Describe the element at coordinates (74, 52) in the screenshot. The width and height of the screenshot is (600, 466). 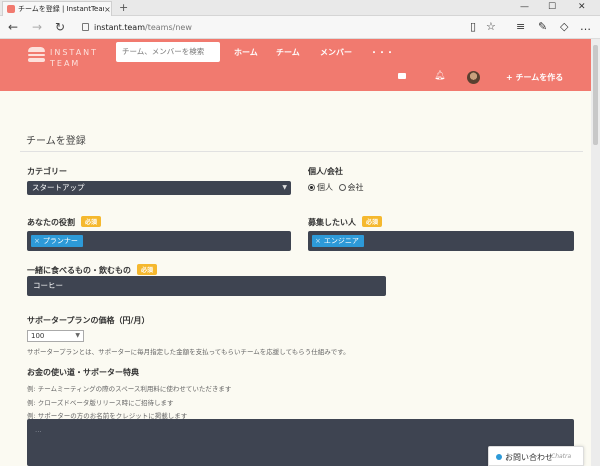
I see `logo-text-line1: INSTANT` at that location.